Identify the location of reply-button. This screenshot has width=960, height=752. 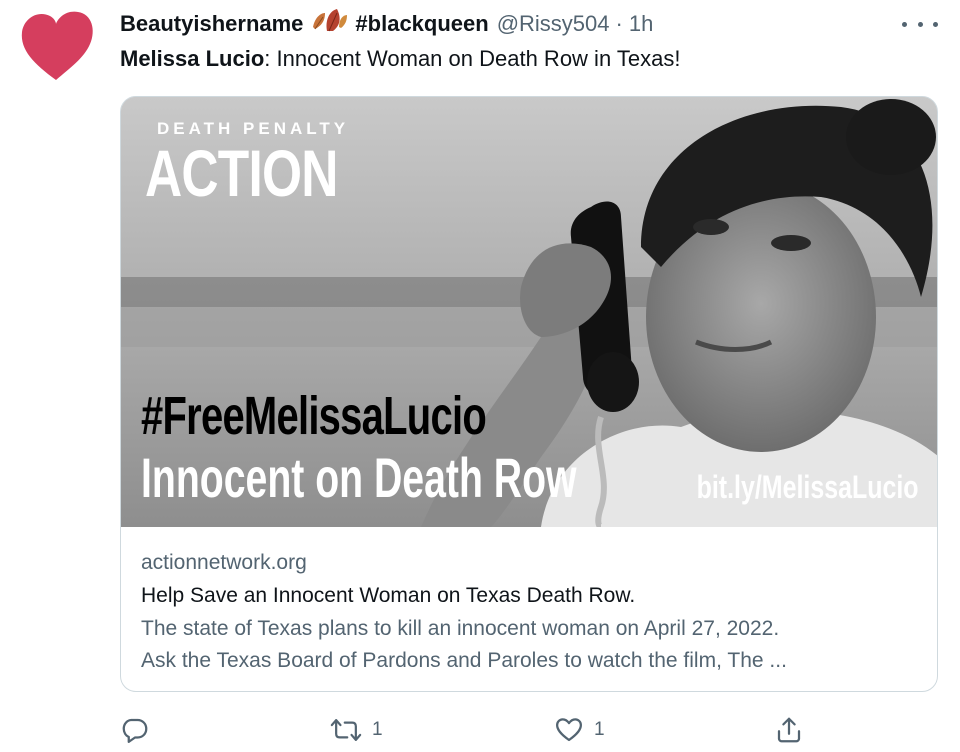
(140, 730).